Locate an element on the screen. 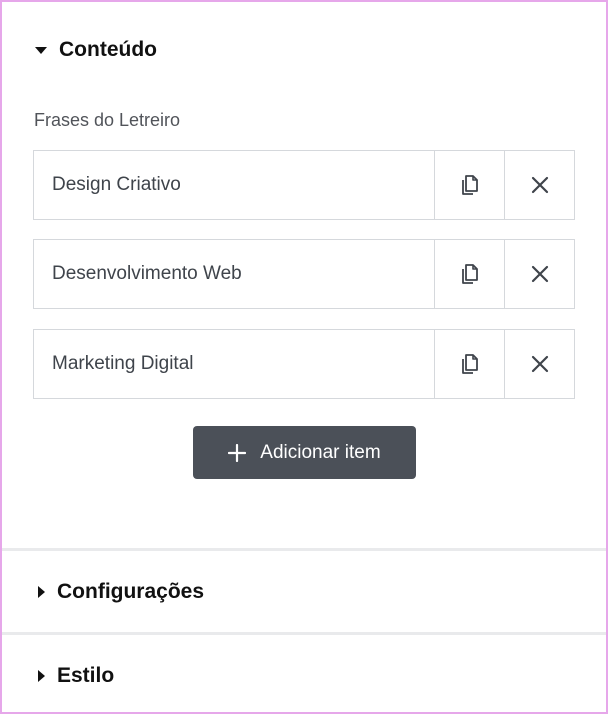  repeater-label: Frases do Letreiro is located at coordinates (107, 120).